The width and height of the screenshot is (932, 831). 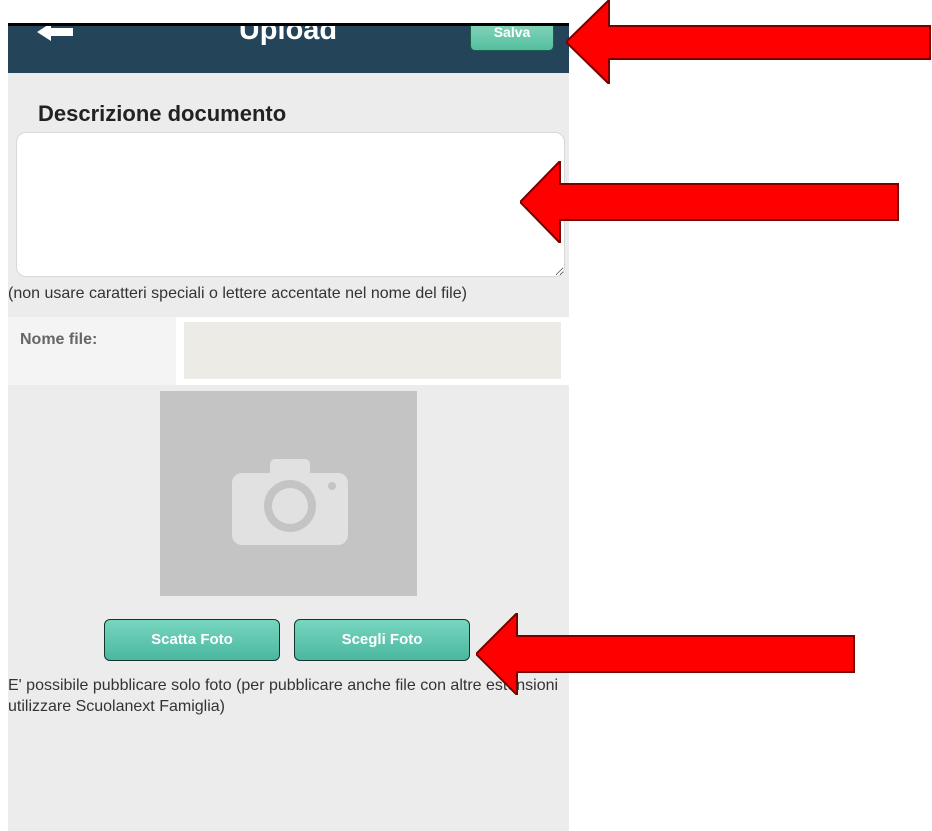 I want to click on page-title: Upload, so click(x=288, y=34).